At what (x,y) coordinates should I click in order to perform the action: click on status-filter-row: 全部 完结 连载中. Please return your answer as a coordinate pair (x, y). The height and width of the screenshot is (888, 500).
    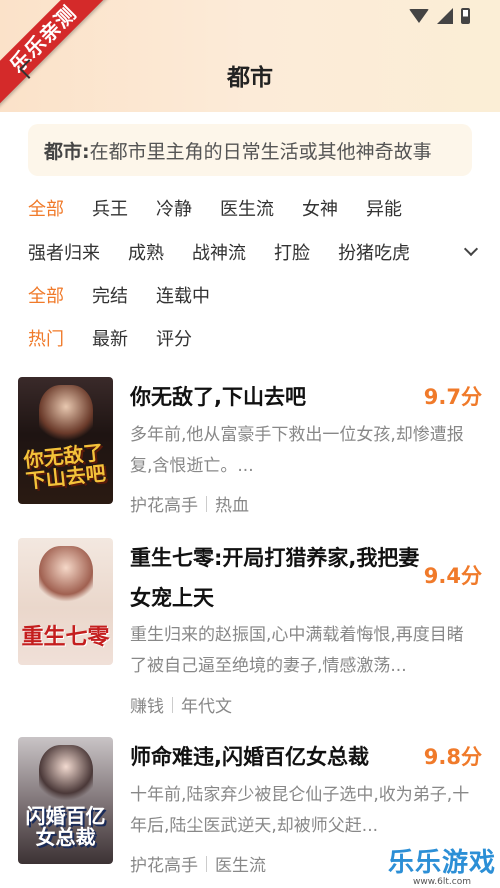
    Looking at the image, I should click on (133, 295).